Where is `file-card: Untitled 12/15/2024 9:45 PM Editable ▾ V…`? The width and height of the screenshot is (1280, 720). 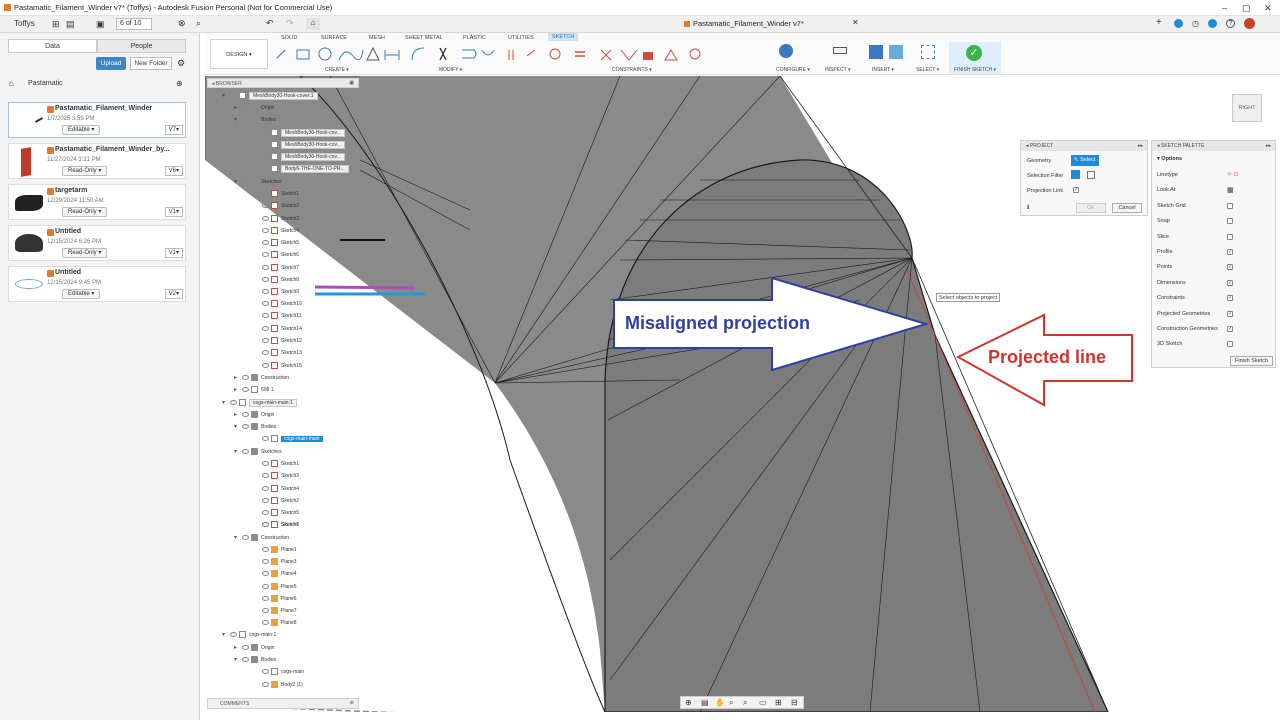 file-card: Untitled 12/15/2024 9:45 PM Editable ▾ V… is located at coordinates (97, 284).